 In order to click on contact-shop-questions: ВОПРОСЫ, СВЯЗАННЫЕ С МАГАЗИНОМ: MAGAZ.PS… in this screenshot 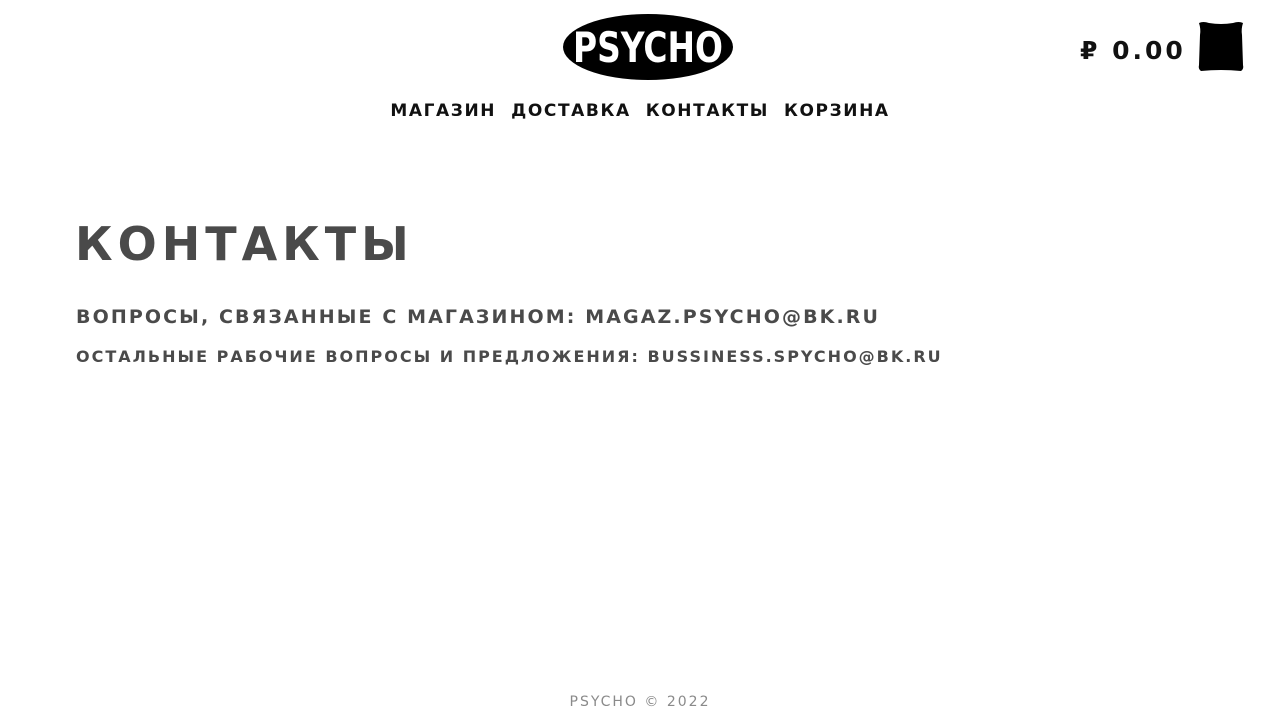, I will do `click(478, 317)`.